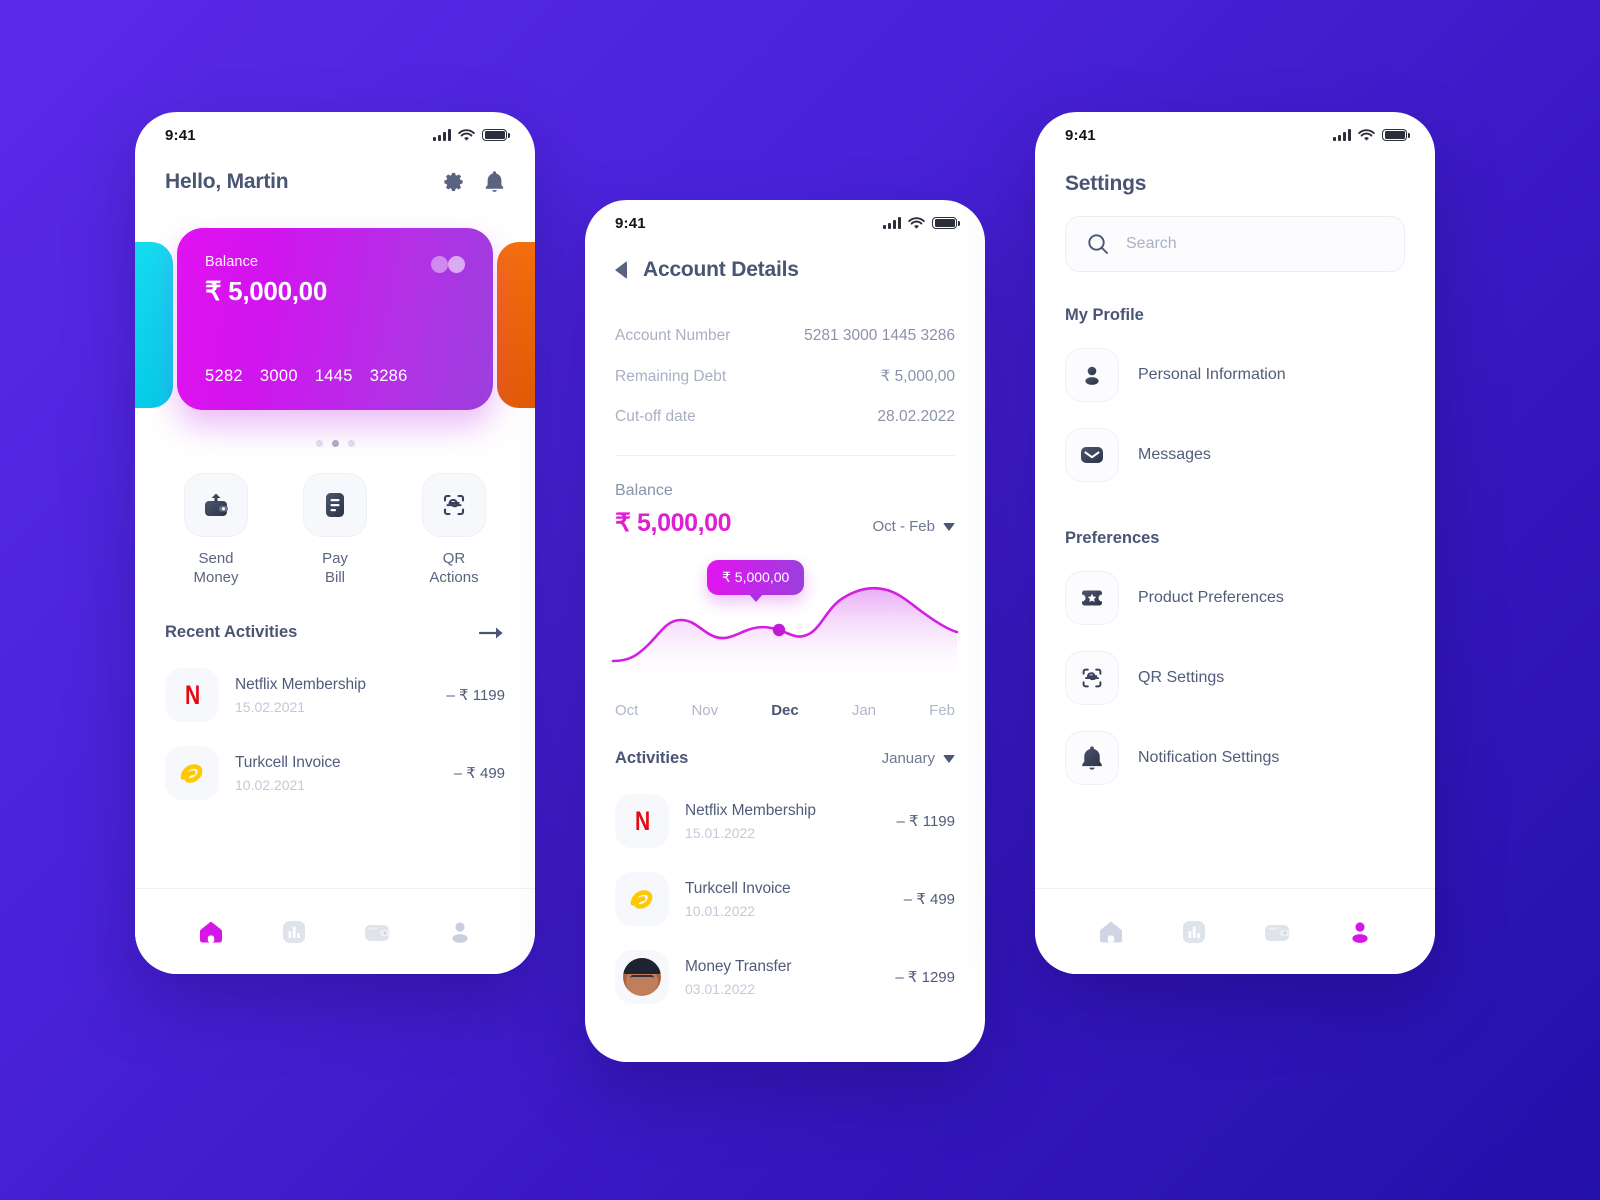 This screenshot has width=1600, height=1200. What do you see at coordinates (344, 773) in the screenshot?
I see `activity-body: Turkcell Invoice 10.02.2021` at bounding box center [344, 773].